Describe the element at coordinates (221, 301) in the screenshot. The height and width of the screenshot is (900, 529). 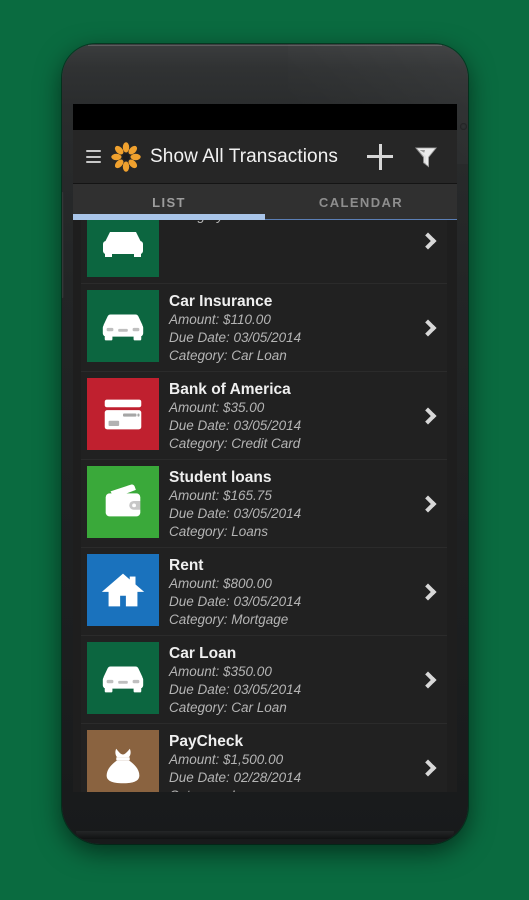
I see `row-title: Car Insurance` at that location.